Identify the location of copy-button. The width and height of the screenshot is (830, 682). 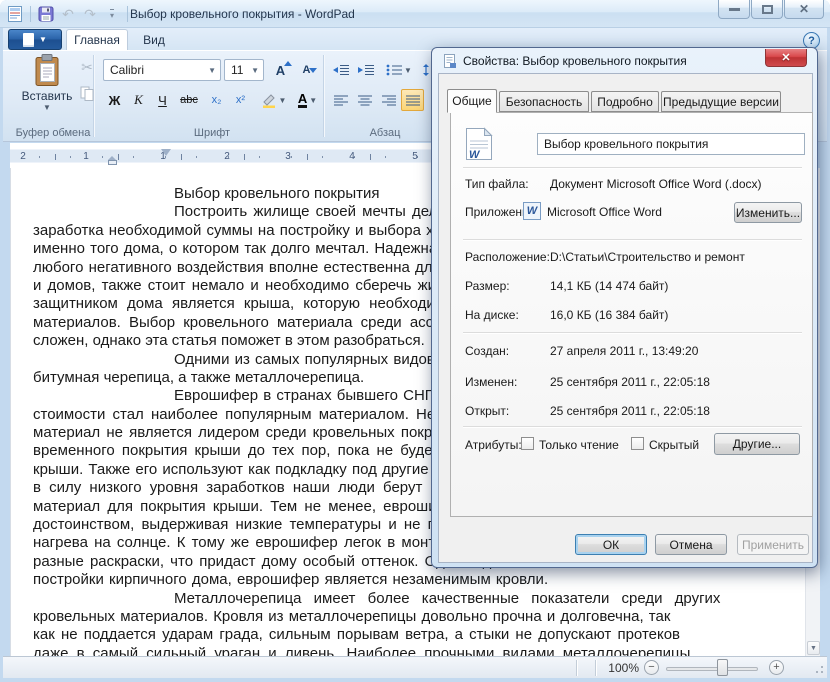
(87, 93).